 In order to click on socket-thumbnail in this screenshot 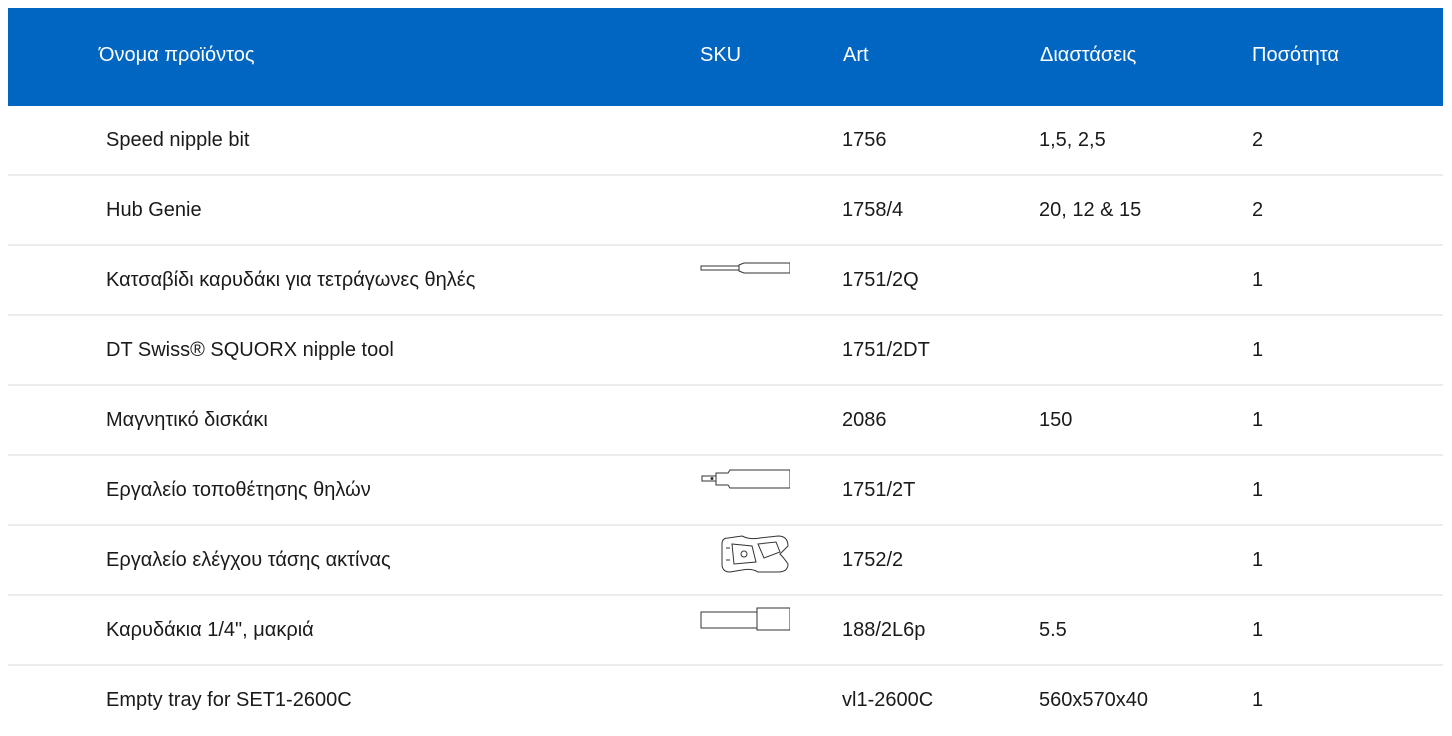, I will do `click(745, 622)`.